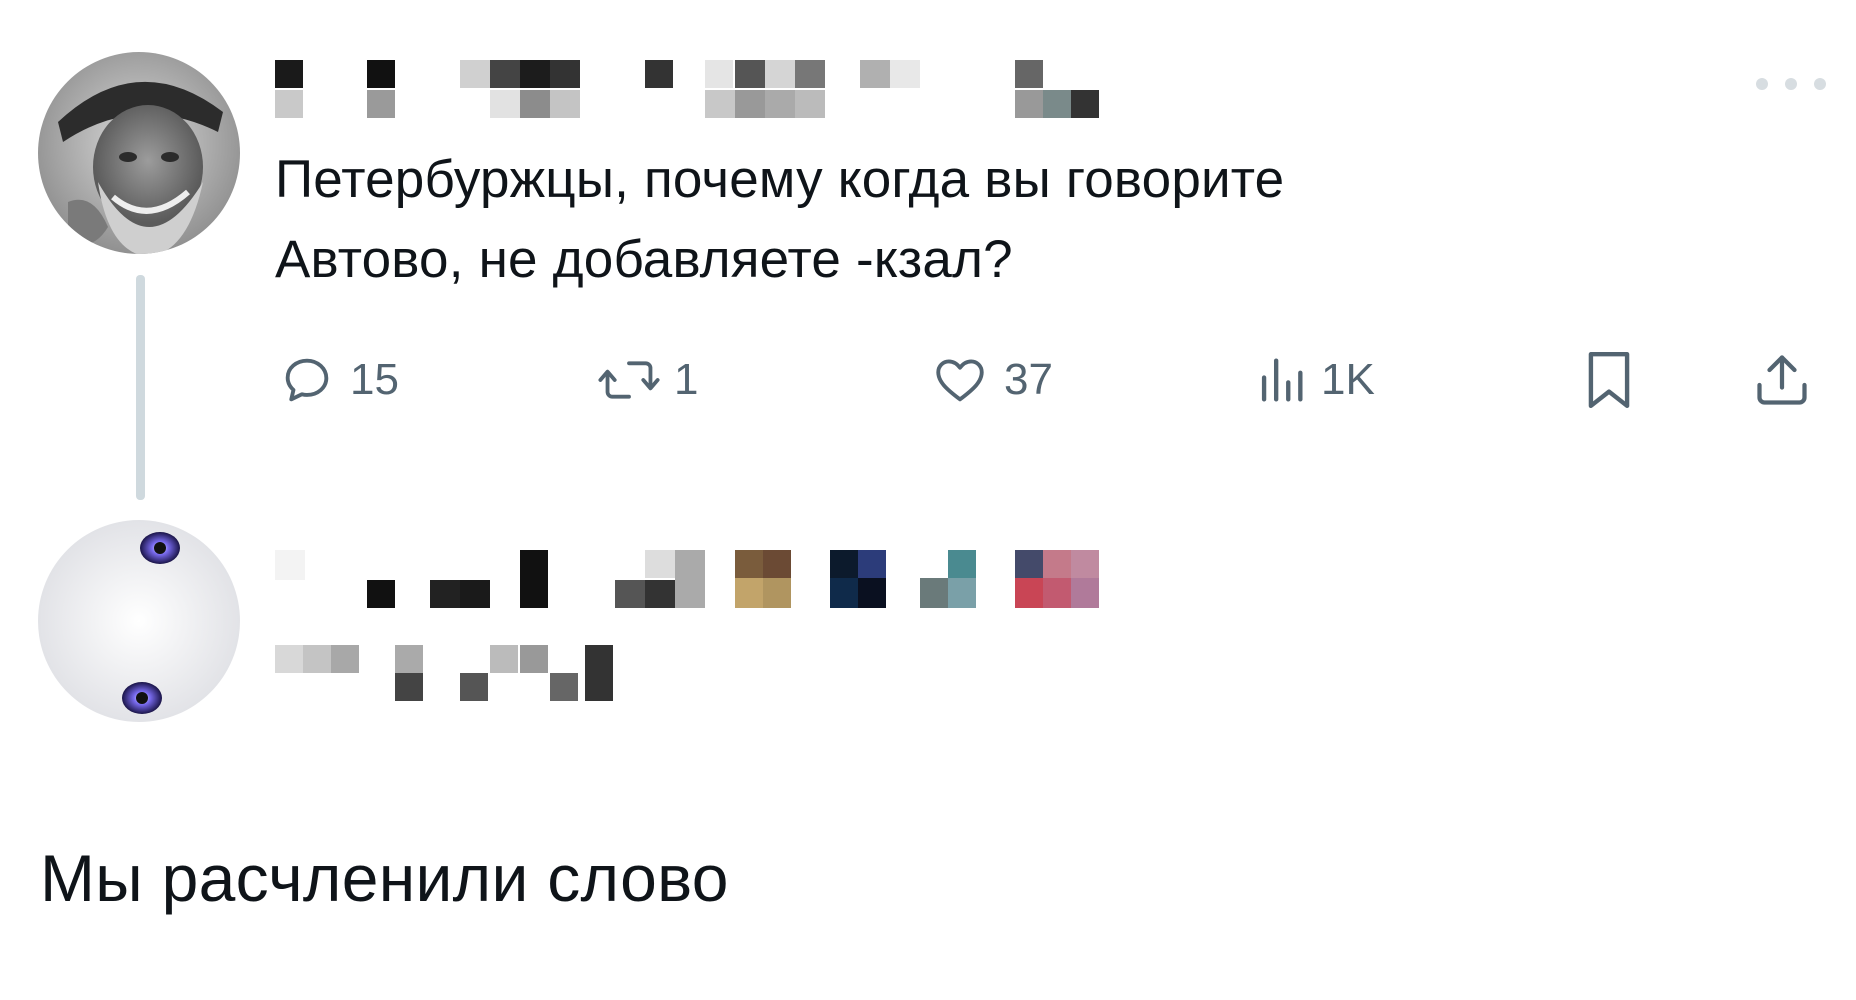  What do you see at coordinates (140, 387) in the screenshot?
I see `thread-connector-line` at bounding box center [140, 387].